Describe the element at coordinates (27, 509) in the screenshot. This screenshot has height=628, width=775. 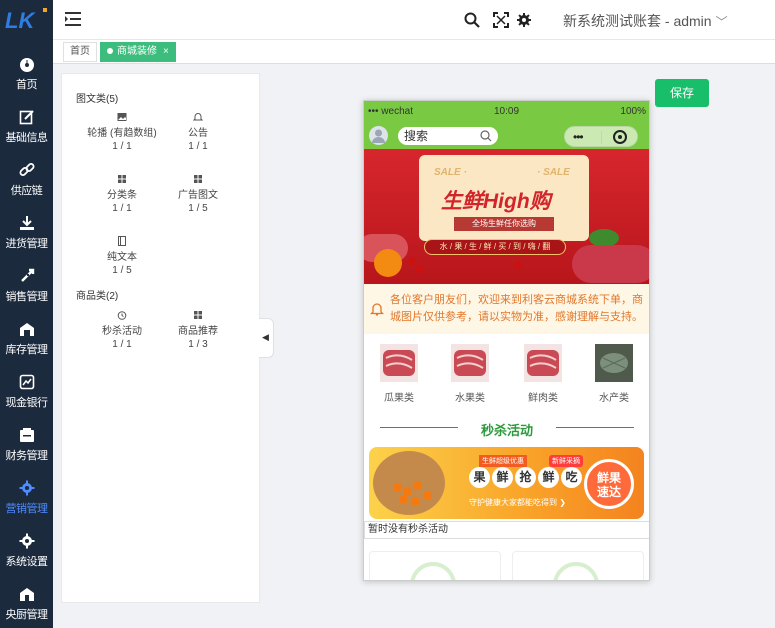
I see `sidebar-item-label: 营销管理` at that location.